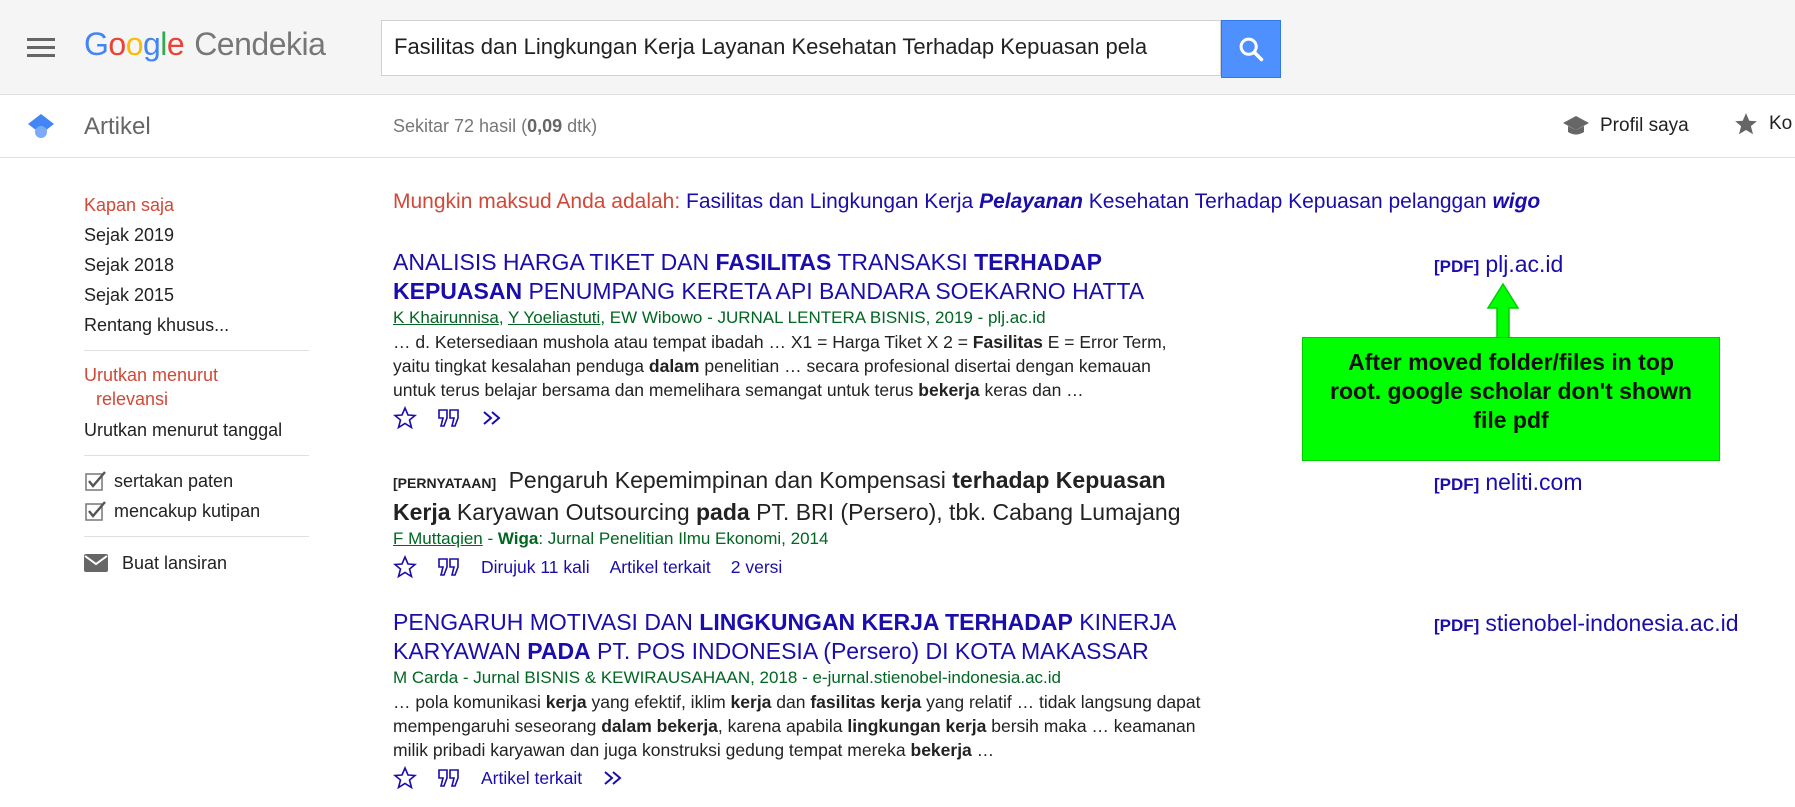 This screenshot has width=1795, height=807. What do you see at coordinates (833, 201) in the screenshot?
I see `suggestion-part: Fasilitas dan Lingkungan Kerja` at bounding box center [833, 201].